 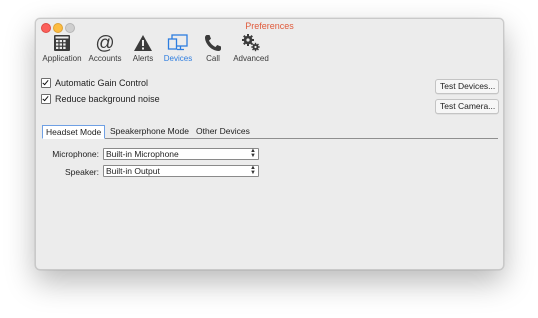 I want to click on toolbar-item-call: Call, so click(x=213, y=48).